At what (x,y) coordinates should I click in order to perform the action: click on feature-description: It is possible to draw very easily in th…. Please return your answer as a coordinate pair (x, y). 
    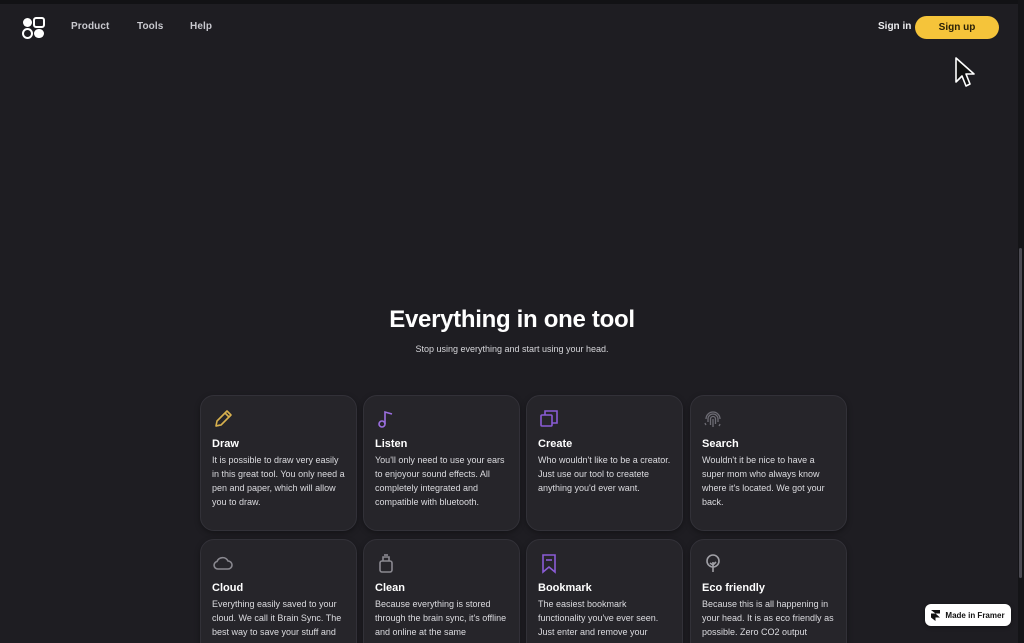
    Looking at the image, I should click on (278, 481).